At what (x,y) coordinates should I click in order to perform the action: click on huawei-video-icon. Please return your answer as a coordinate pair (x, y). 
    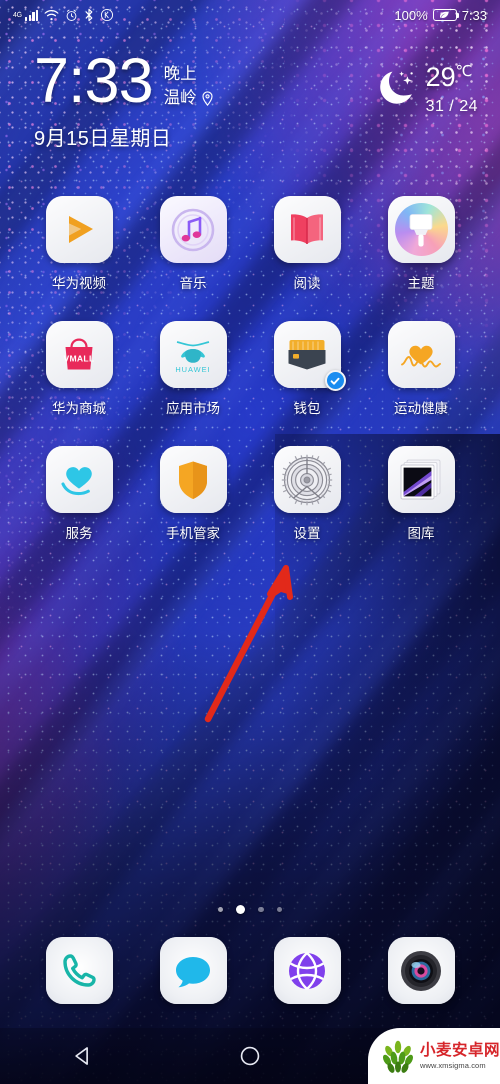
    Looking at the image, I should click on (79, 229).